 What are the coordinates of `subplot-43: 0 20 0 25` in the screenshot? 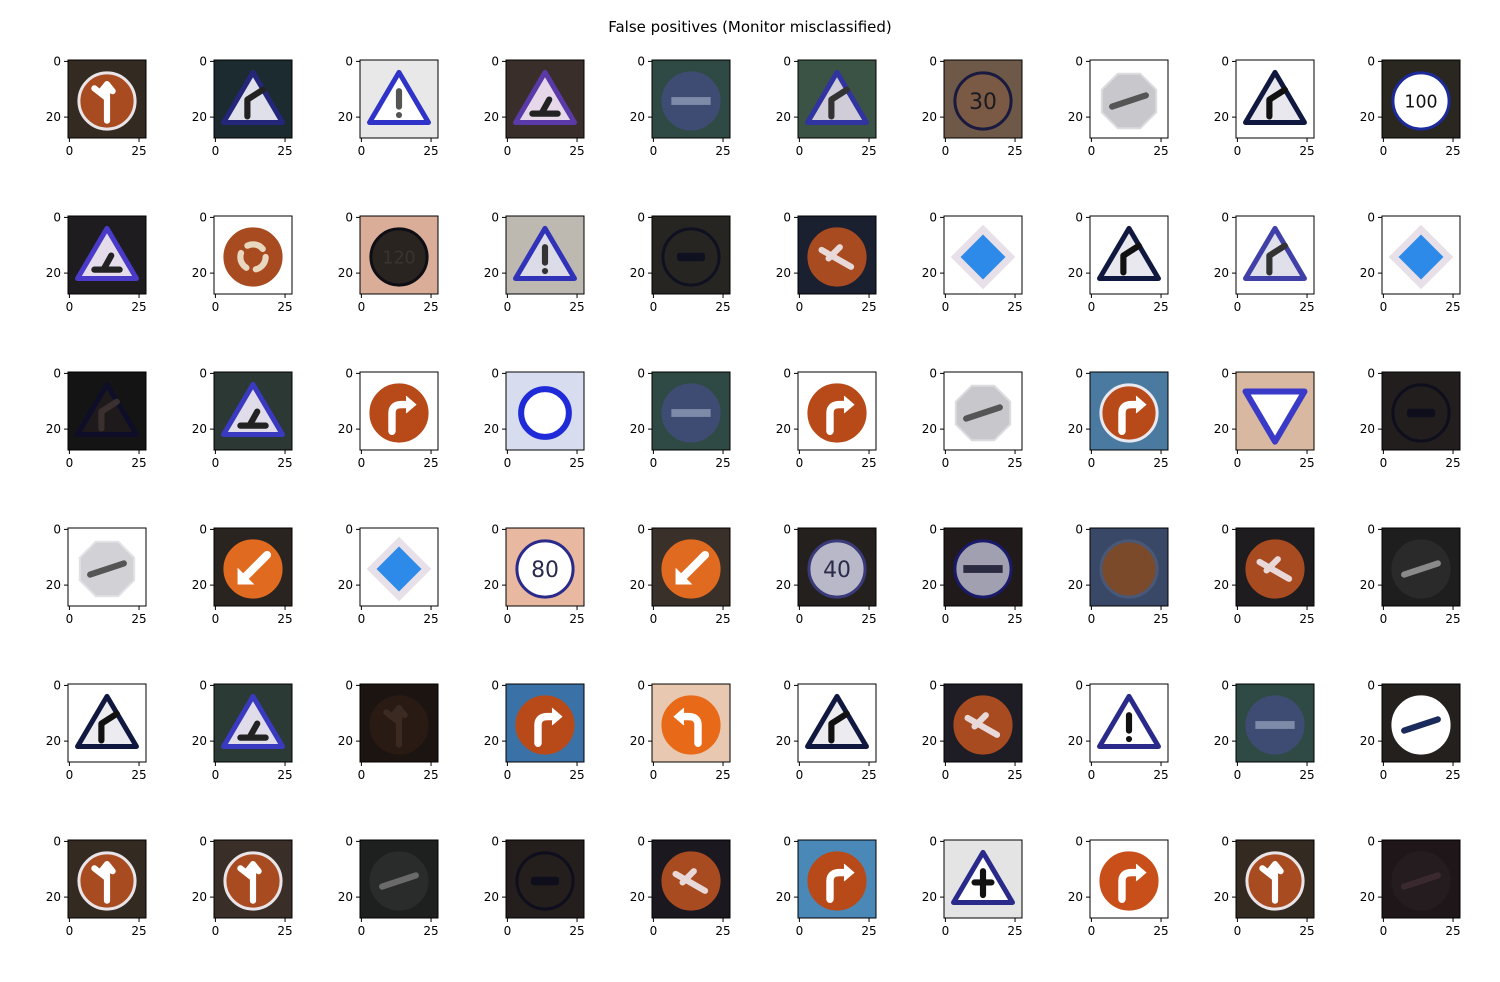 It's located at (388, 730).